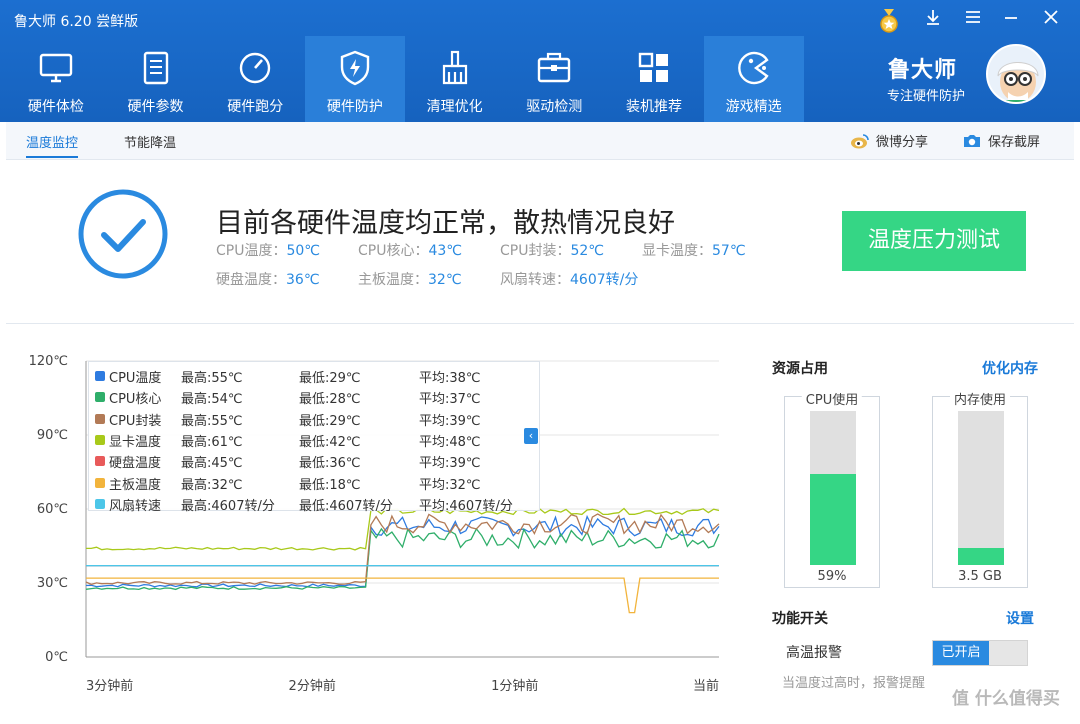  Describe the element at coordinates (76, 22) in the screenshot. I see `app-title: 鲁大师 6.20 尝鲜版` at that location.